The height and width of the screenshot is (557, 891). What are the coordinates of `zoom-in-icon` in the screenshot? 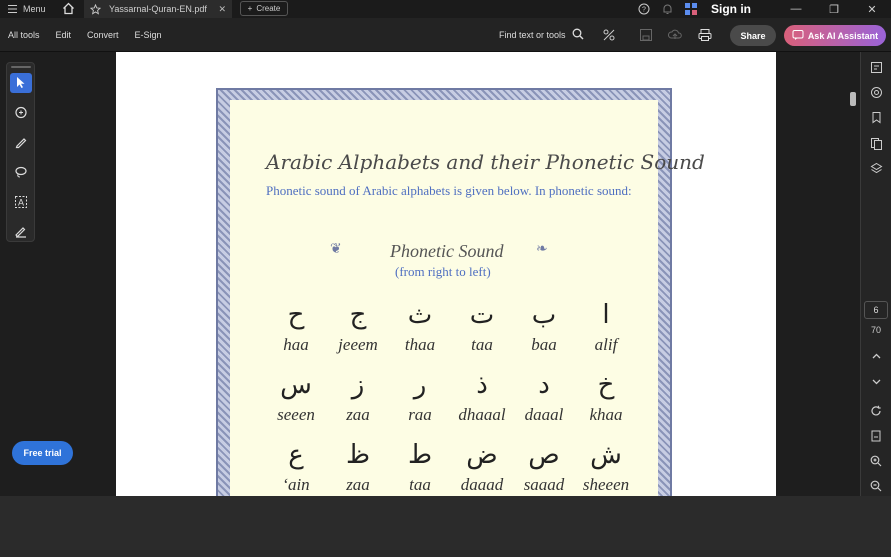 It's located at (876, 461).